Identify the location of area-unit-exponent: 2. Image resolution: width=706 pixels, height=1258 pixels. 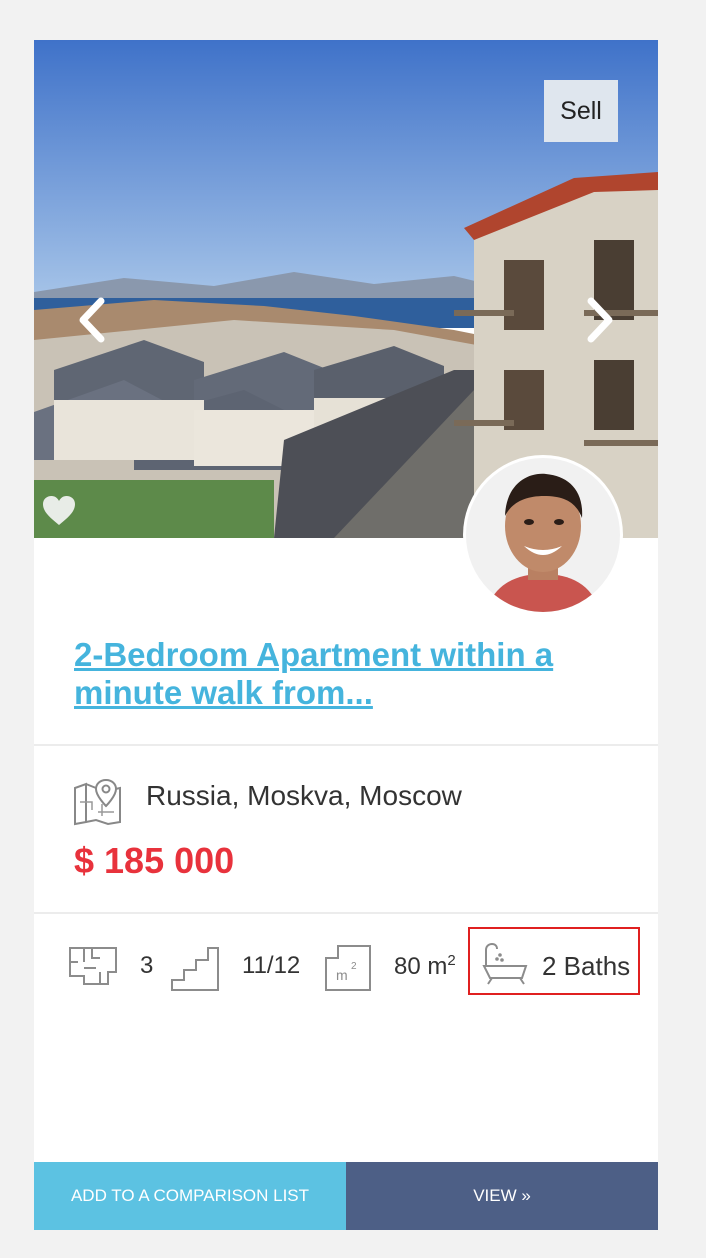
(451, 960).